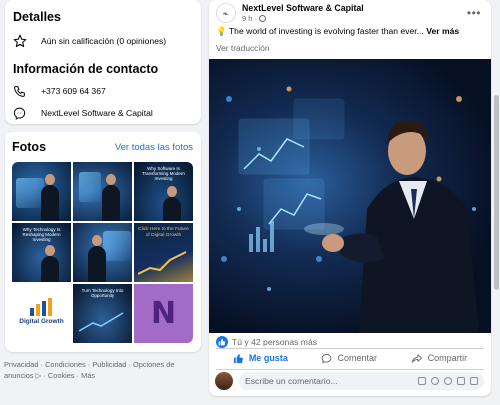 The width and height of the screenshot is (500, 405). Describe the element at coordinates (275, 342) in the screenshot. I see `reactions-text: Tú y 42 personas más` at that location.